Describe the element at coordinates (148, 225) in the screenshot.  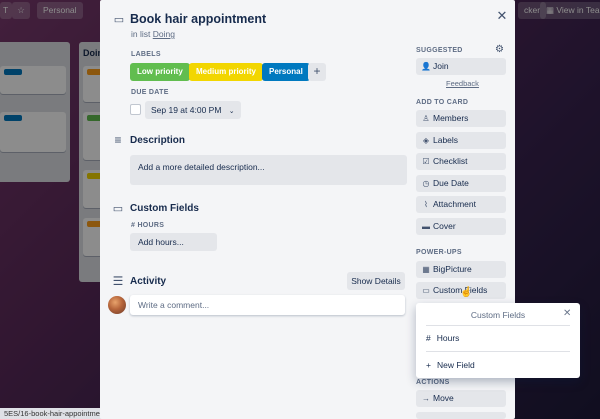
I see `hours-heading: # HOURS` at that location.